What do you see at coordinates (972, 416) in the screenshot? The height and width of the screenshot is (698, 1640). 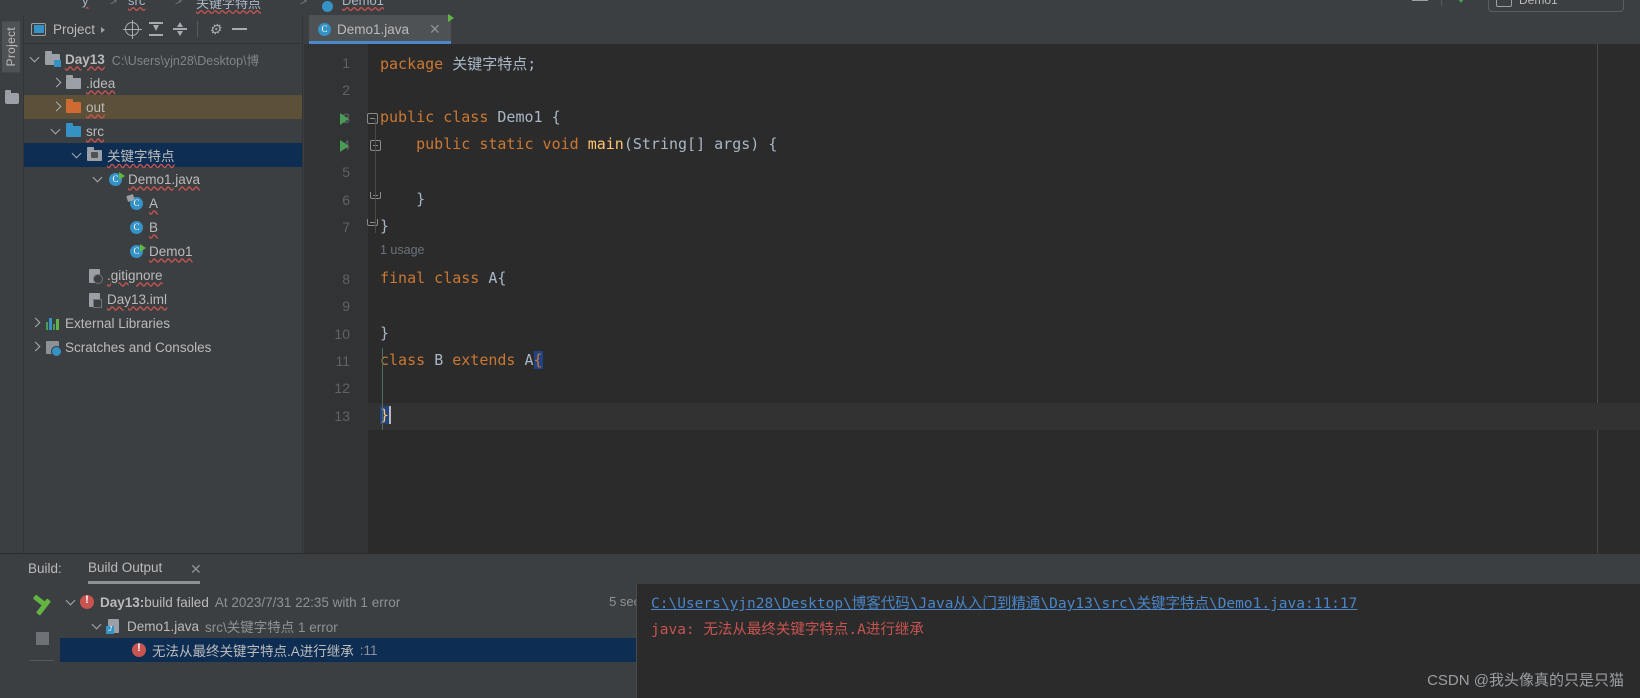 I see `code-line: 13}` at bounding box center [972, 416].